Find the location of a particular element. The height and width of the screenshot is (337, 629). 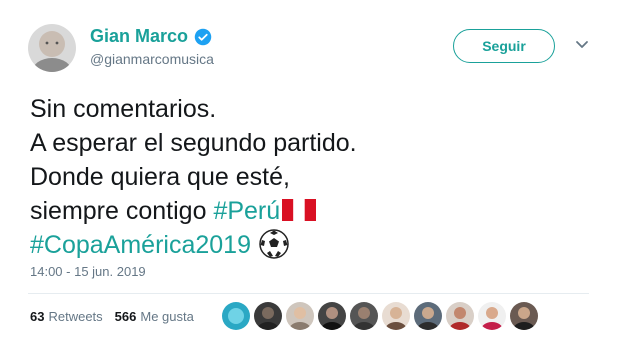

tweet-line-5: #CopaAmérica2019 is located at coordinates (310, 245).